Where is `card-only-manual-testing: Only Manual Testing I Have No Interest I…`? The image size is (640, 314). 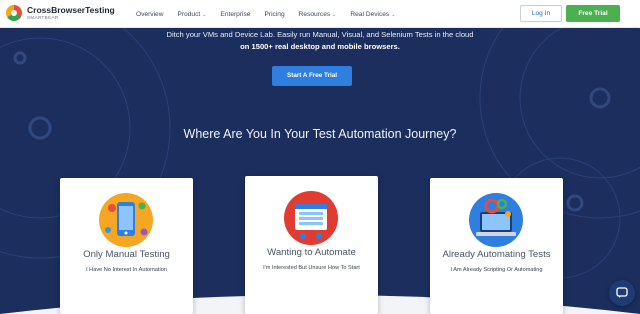 card-only-manual-testing: Only Manual Testing I Have No Interest I… is located at coordinates (126, 246).